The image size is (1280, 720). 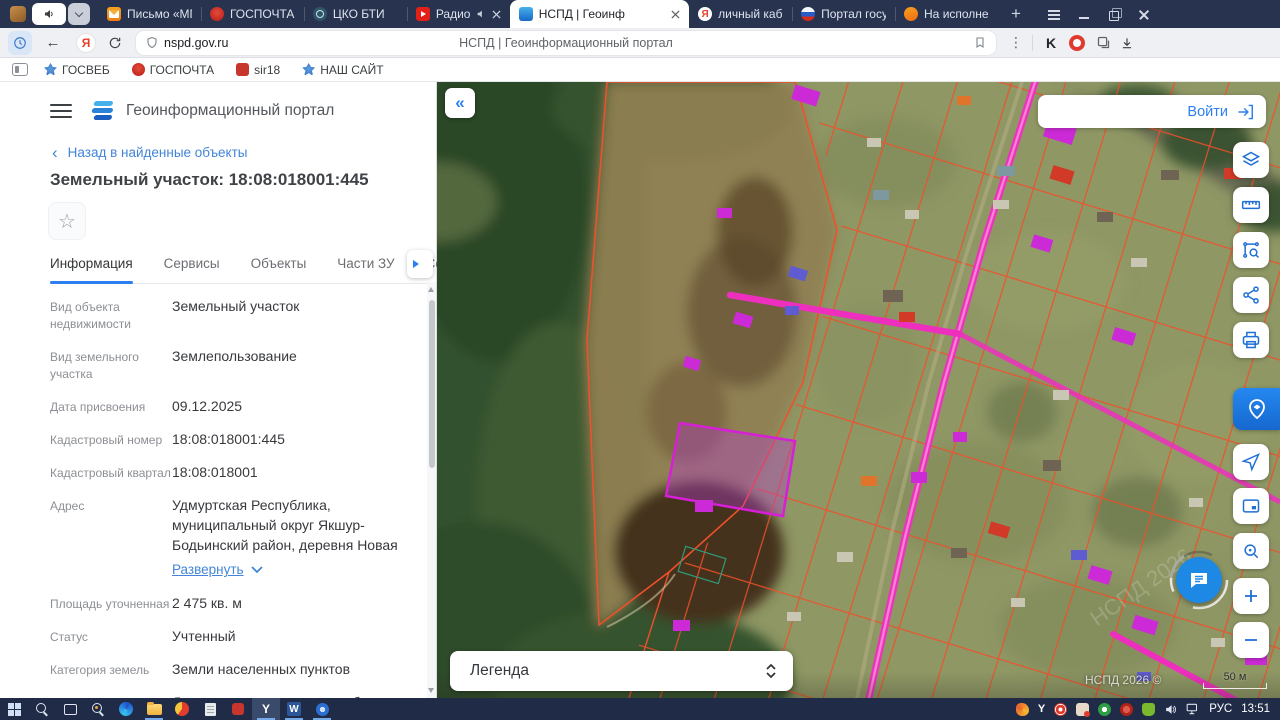 I want to click on task-view-button, so click(x=70, y=709).